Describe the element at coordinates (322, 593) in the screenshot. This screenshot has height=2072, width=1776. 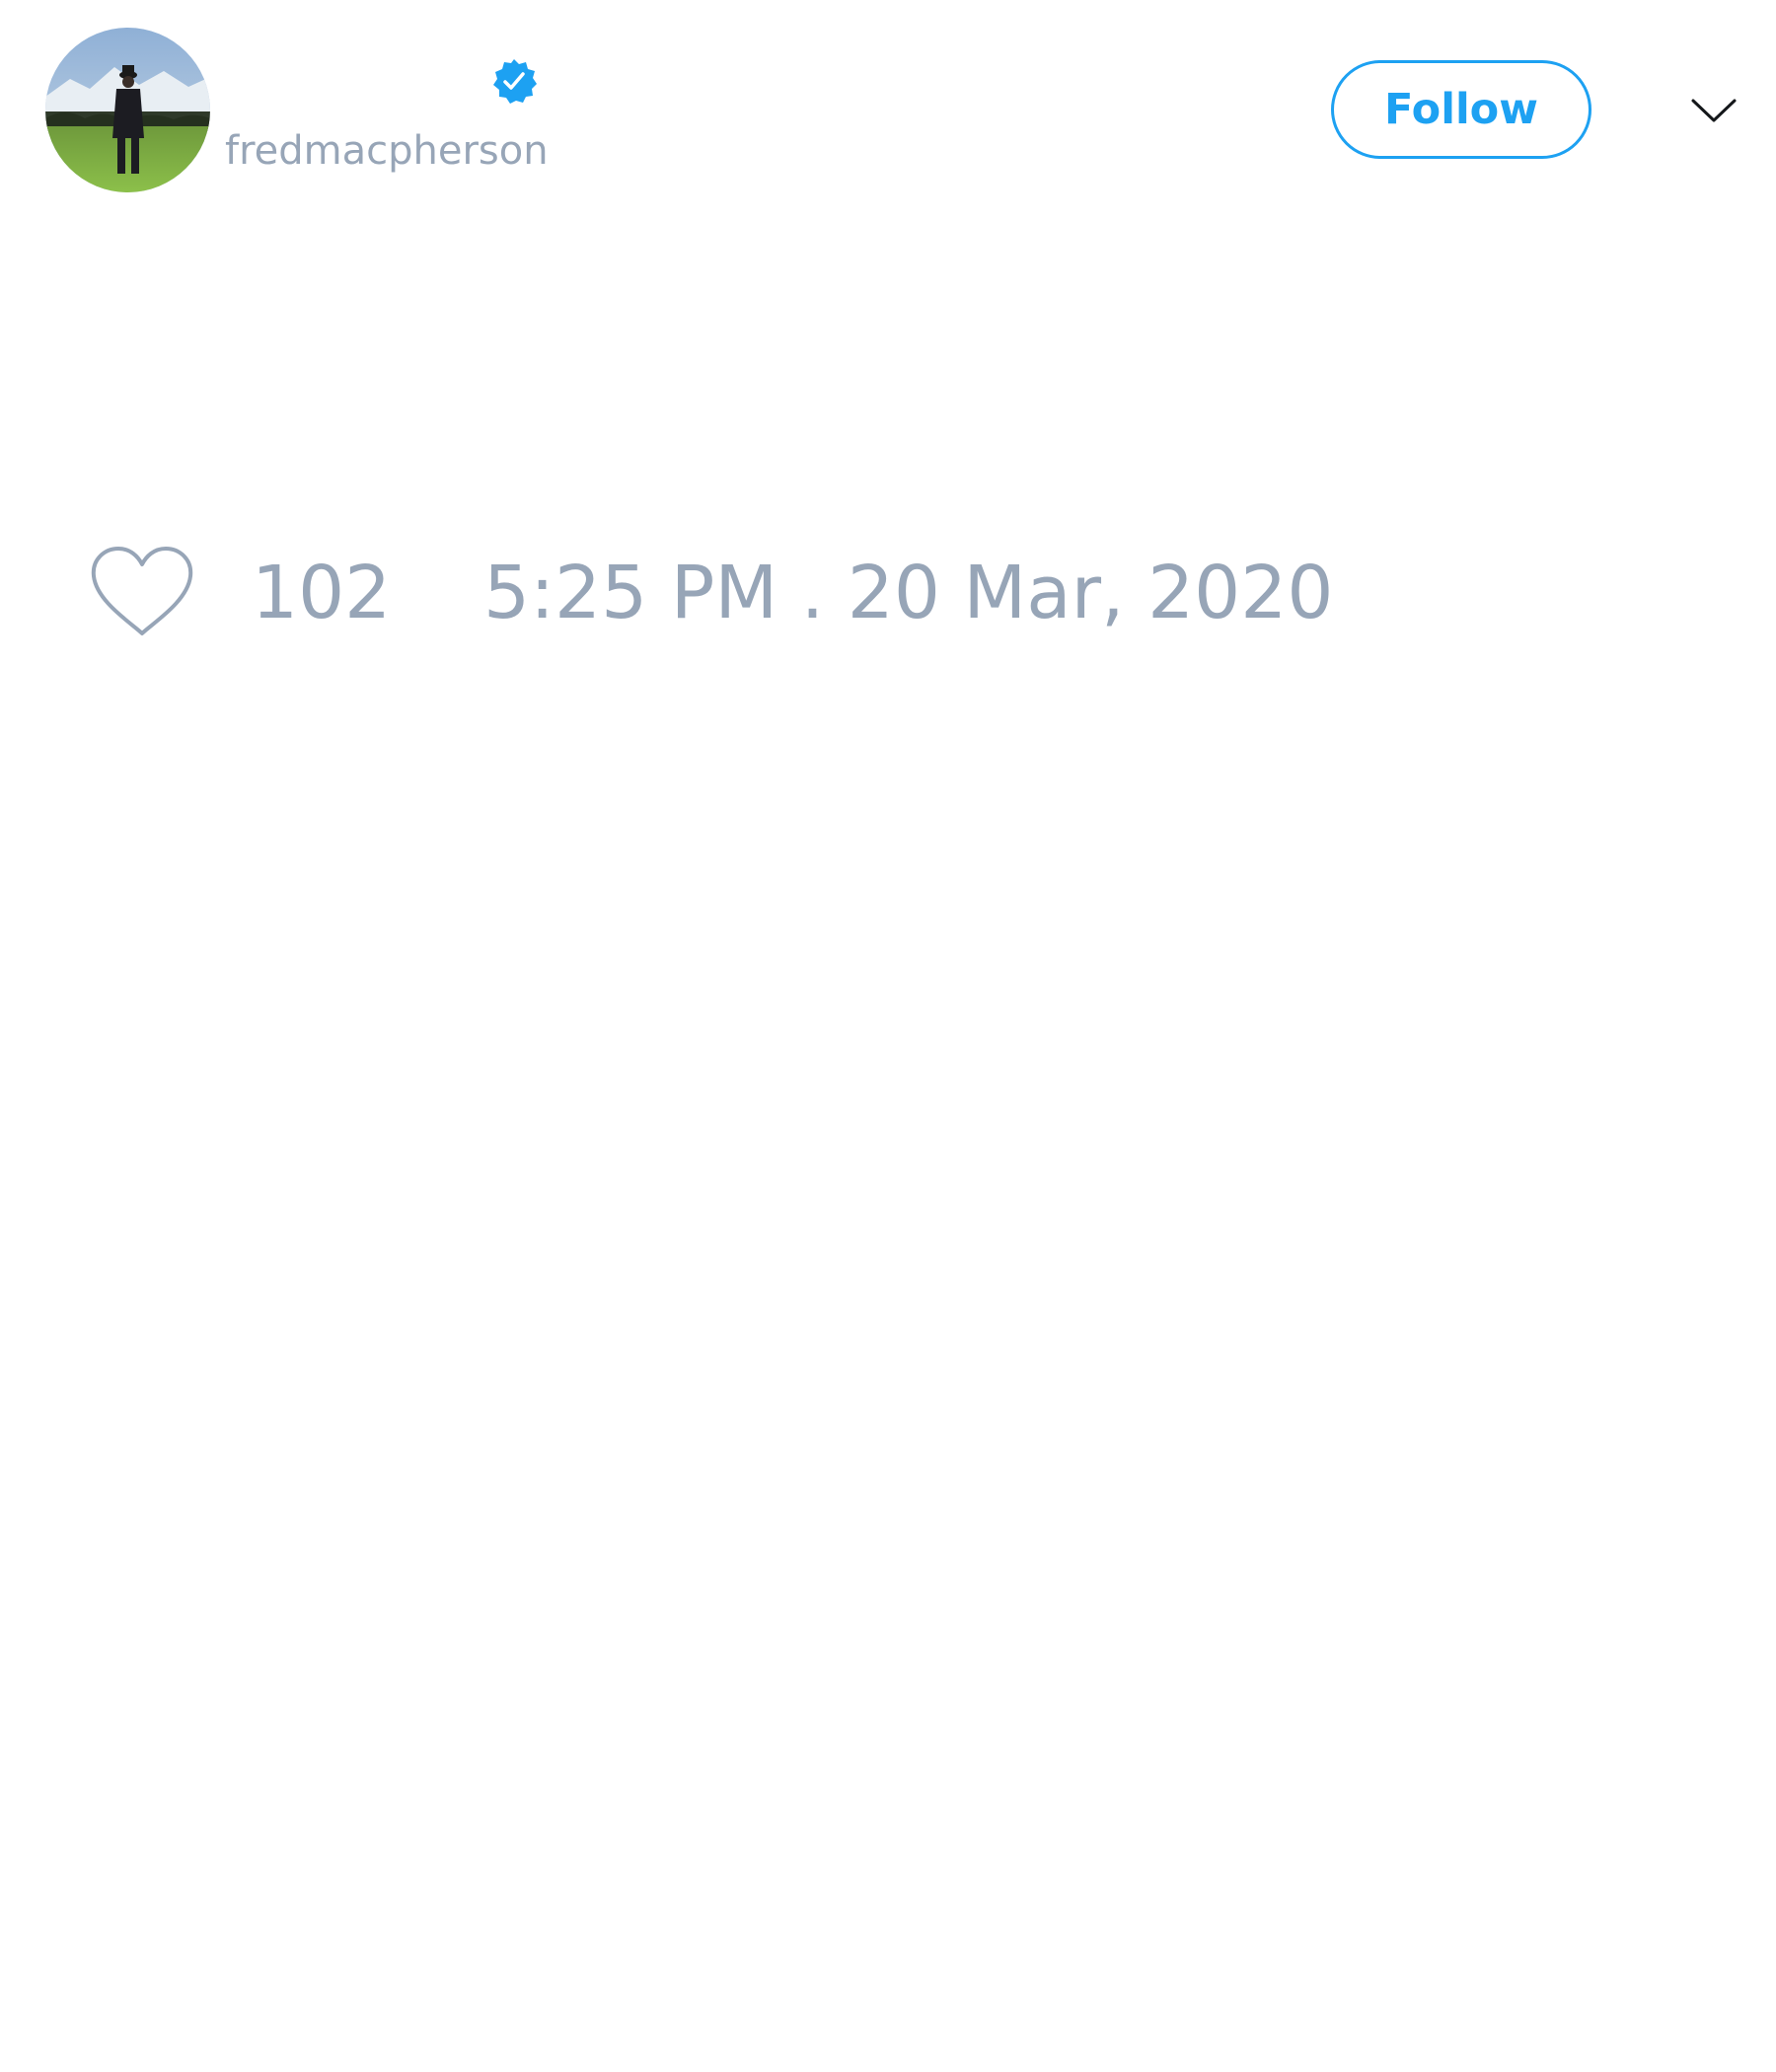
I see `like-count: 102` at that location.